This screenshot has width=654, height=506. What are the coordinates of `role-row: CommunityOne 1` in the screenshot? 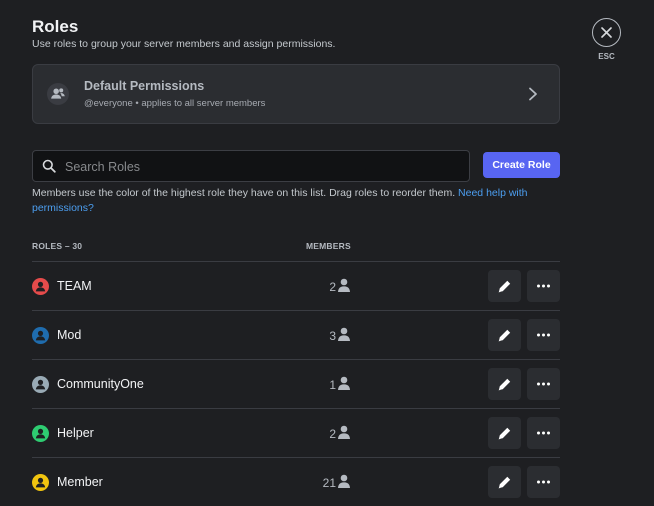 It's located at (296, 383).